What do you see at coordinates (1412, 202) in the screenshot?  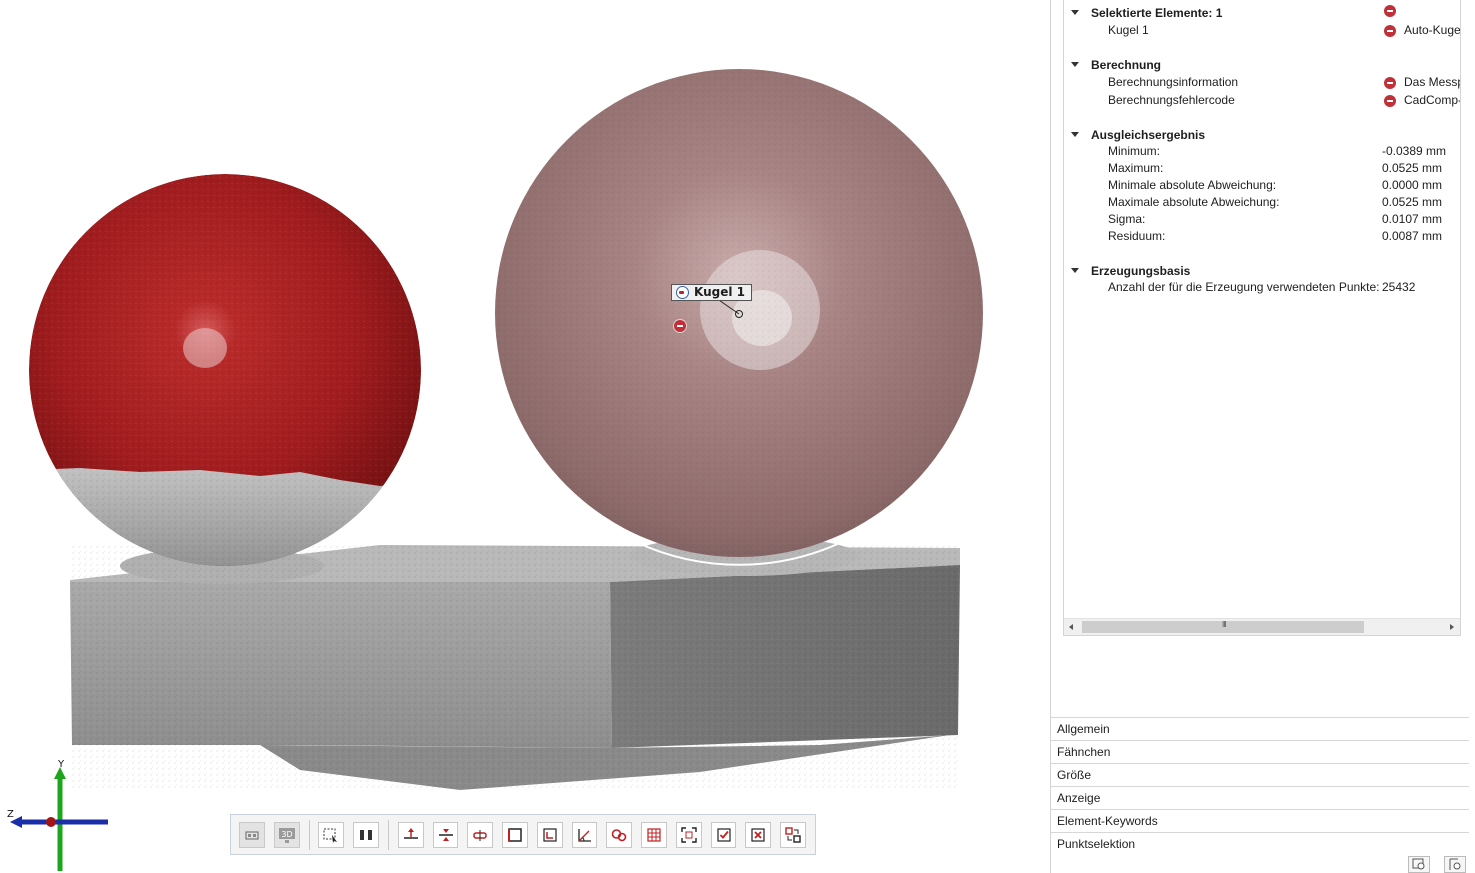 I see `tree-row-value: 0.0525 mm` at bounding box center [1412, 202].